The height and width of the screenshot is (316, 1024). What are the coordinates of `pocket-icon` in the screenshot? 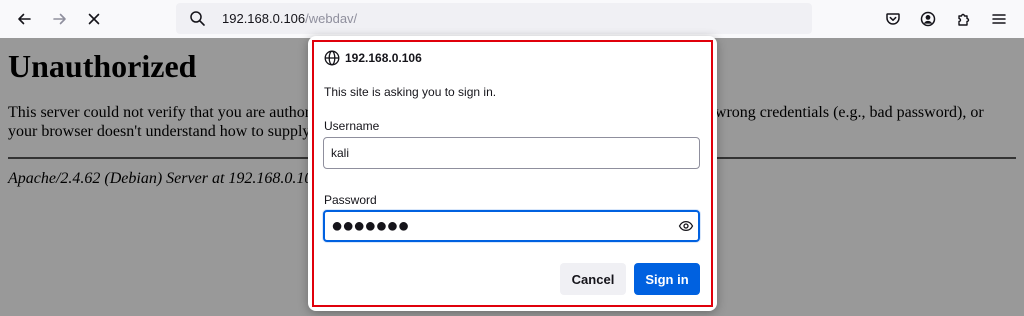 It's located at (893, 19).